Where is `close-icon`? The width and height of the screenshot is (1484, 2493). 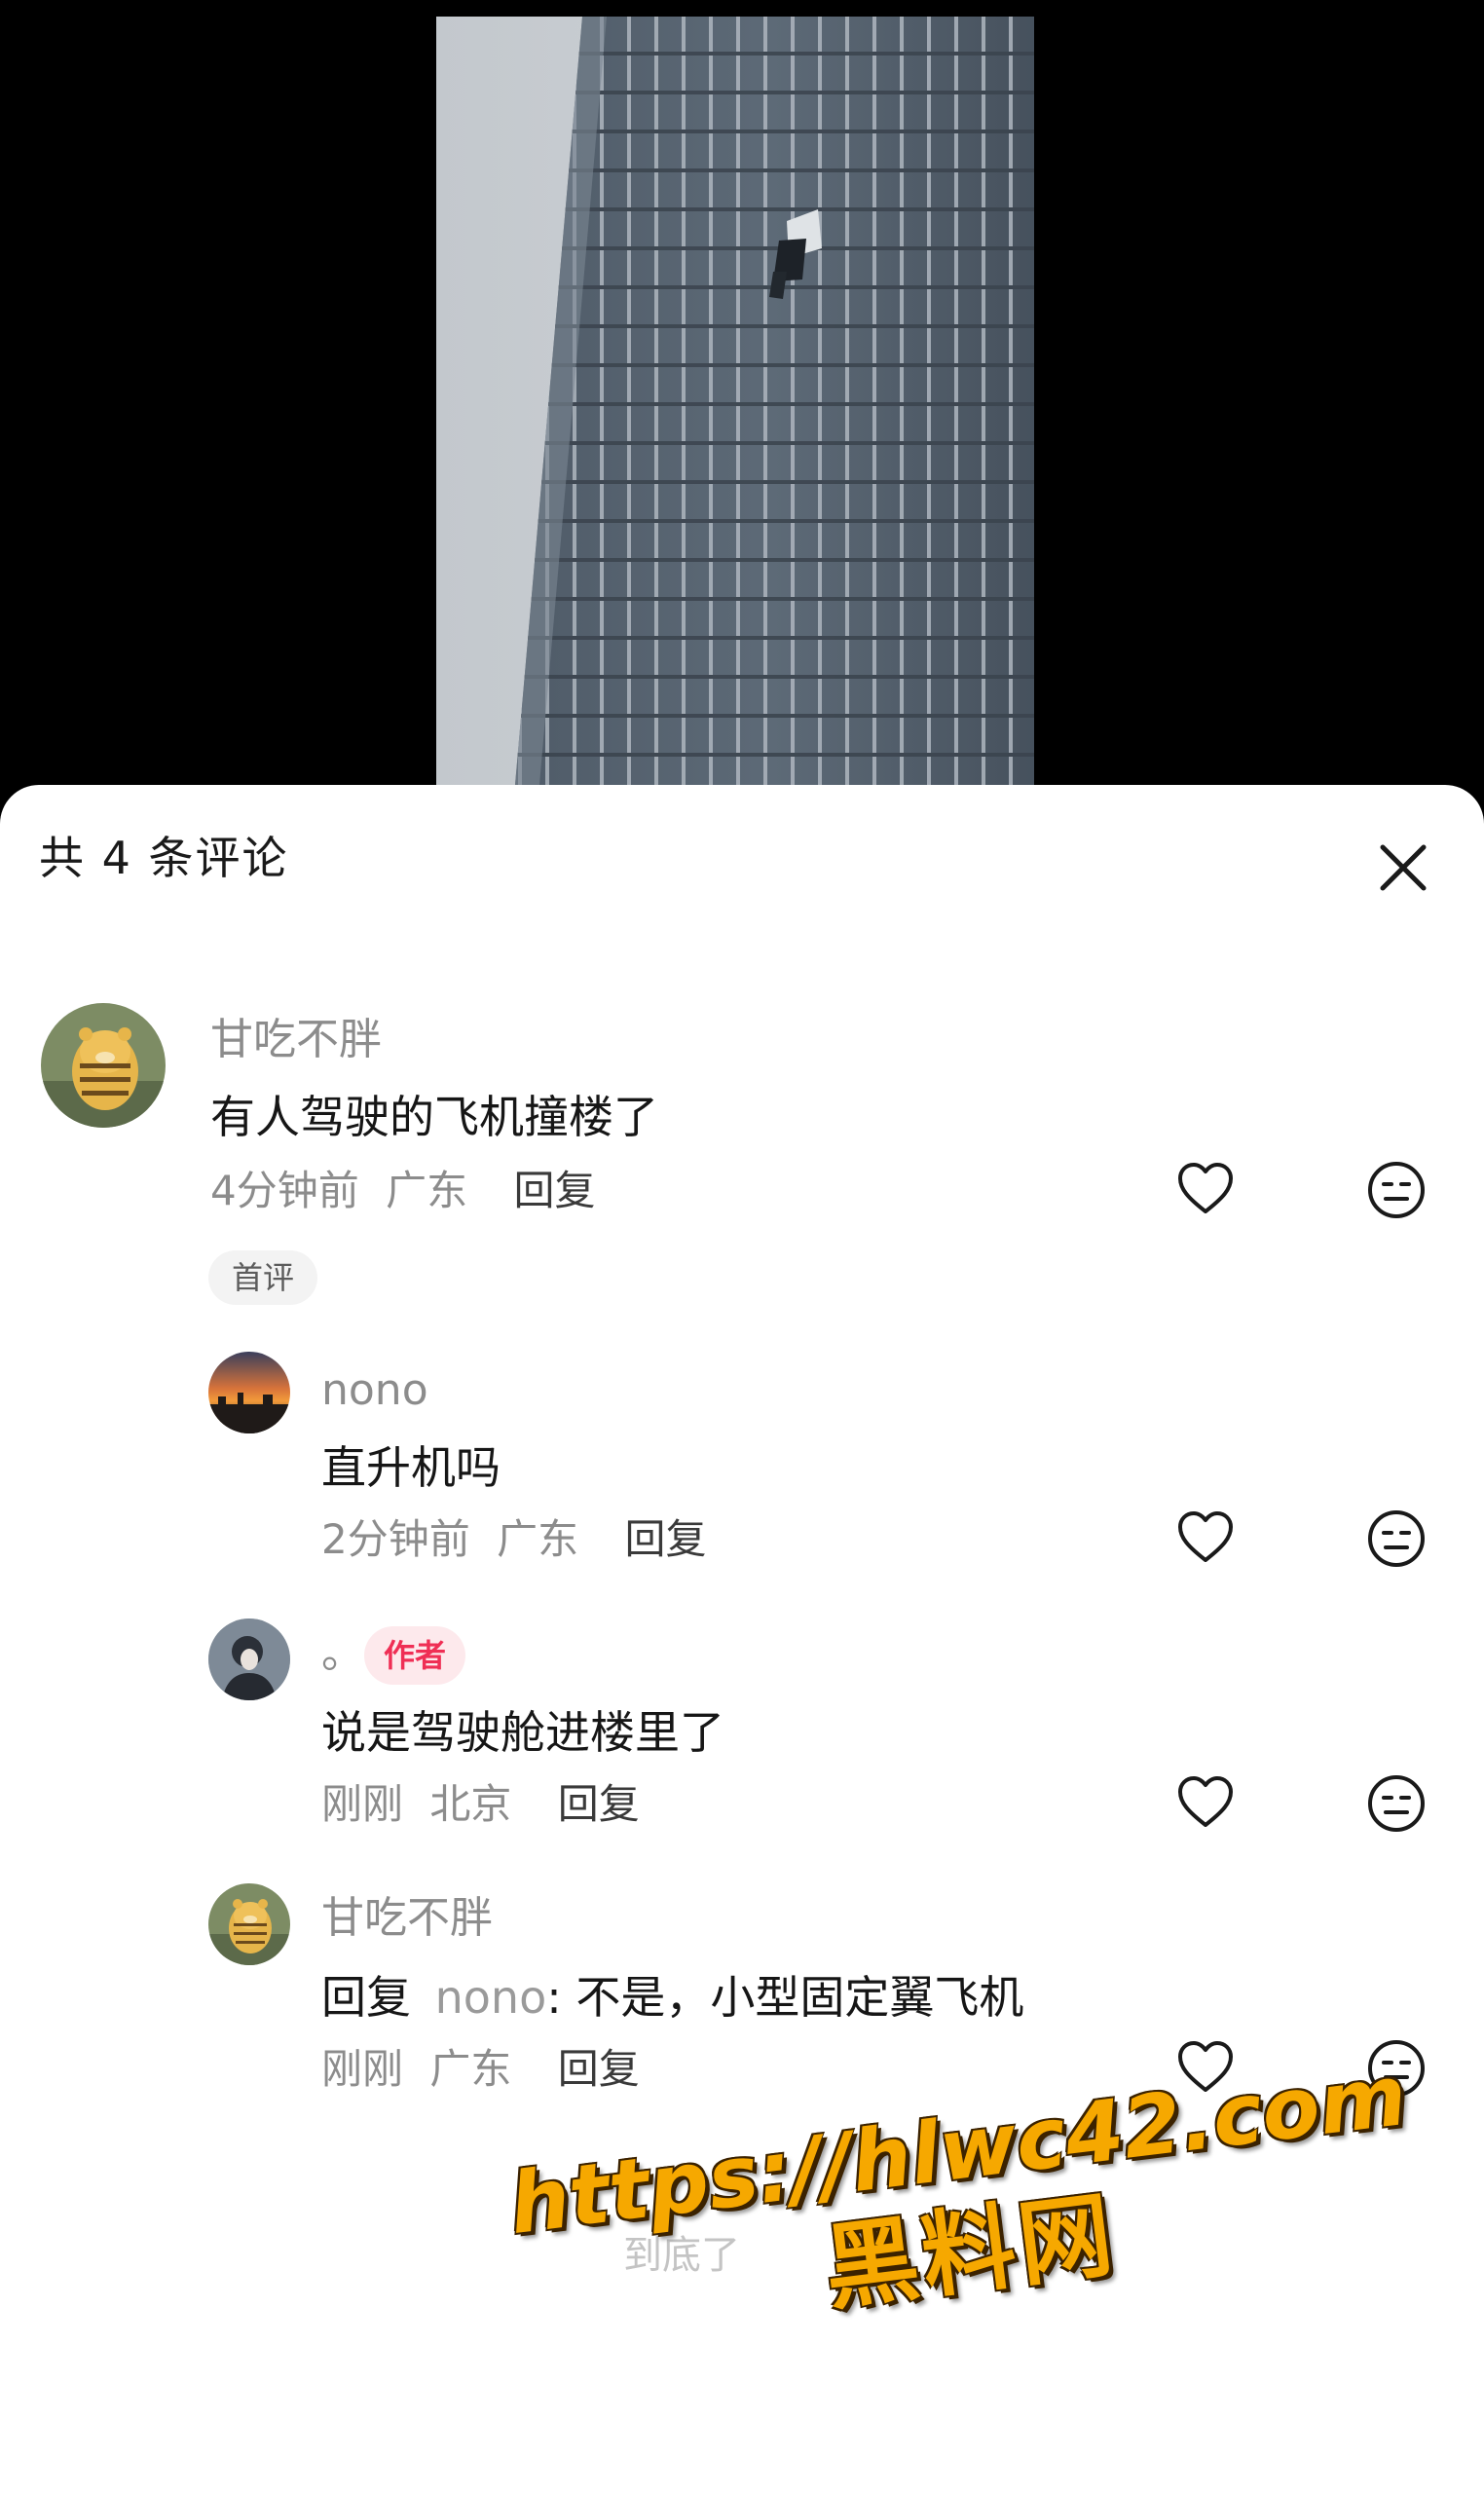
close-icon is located at coordinates (1403, 868).